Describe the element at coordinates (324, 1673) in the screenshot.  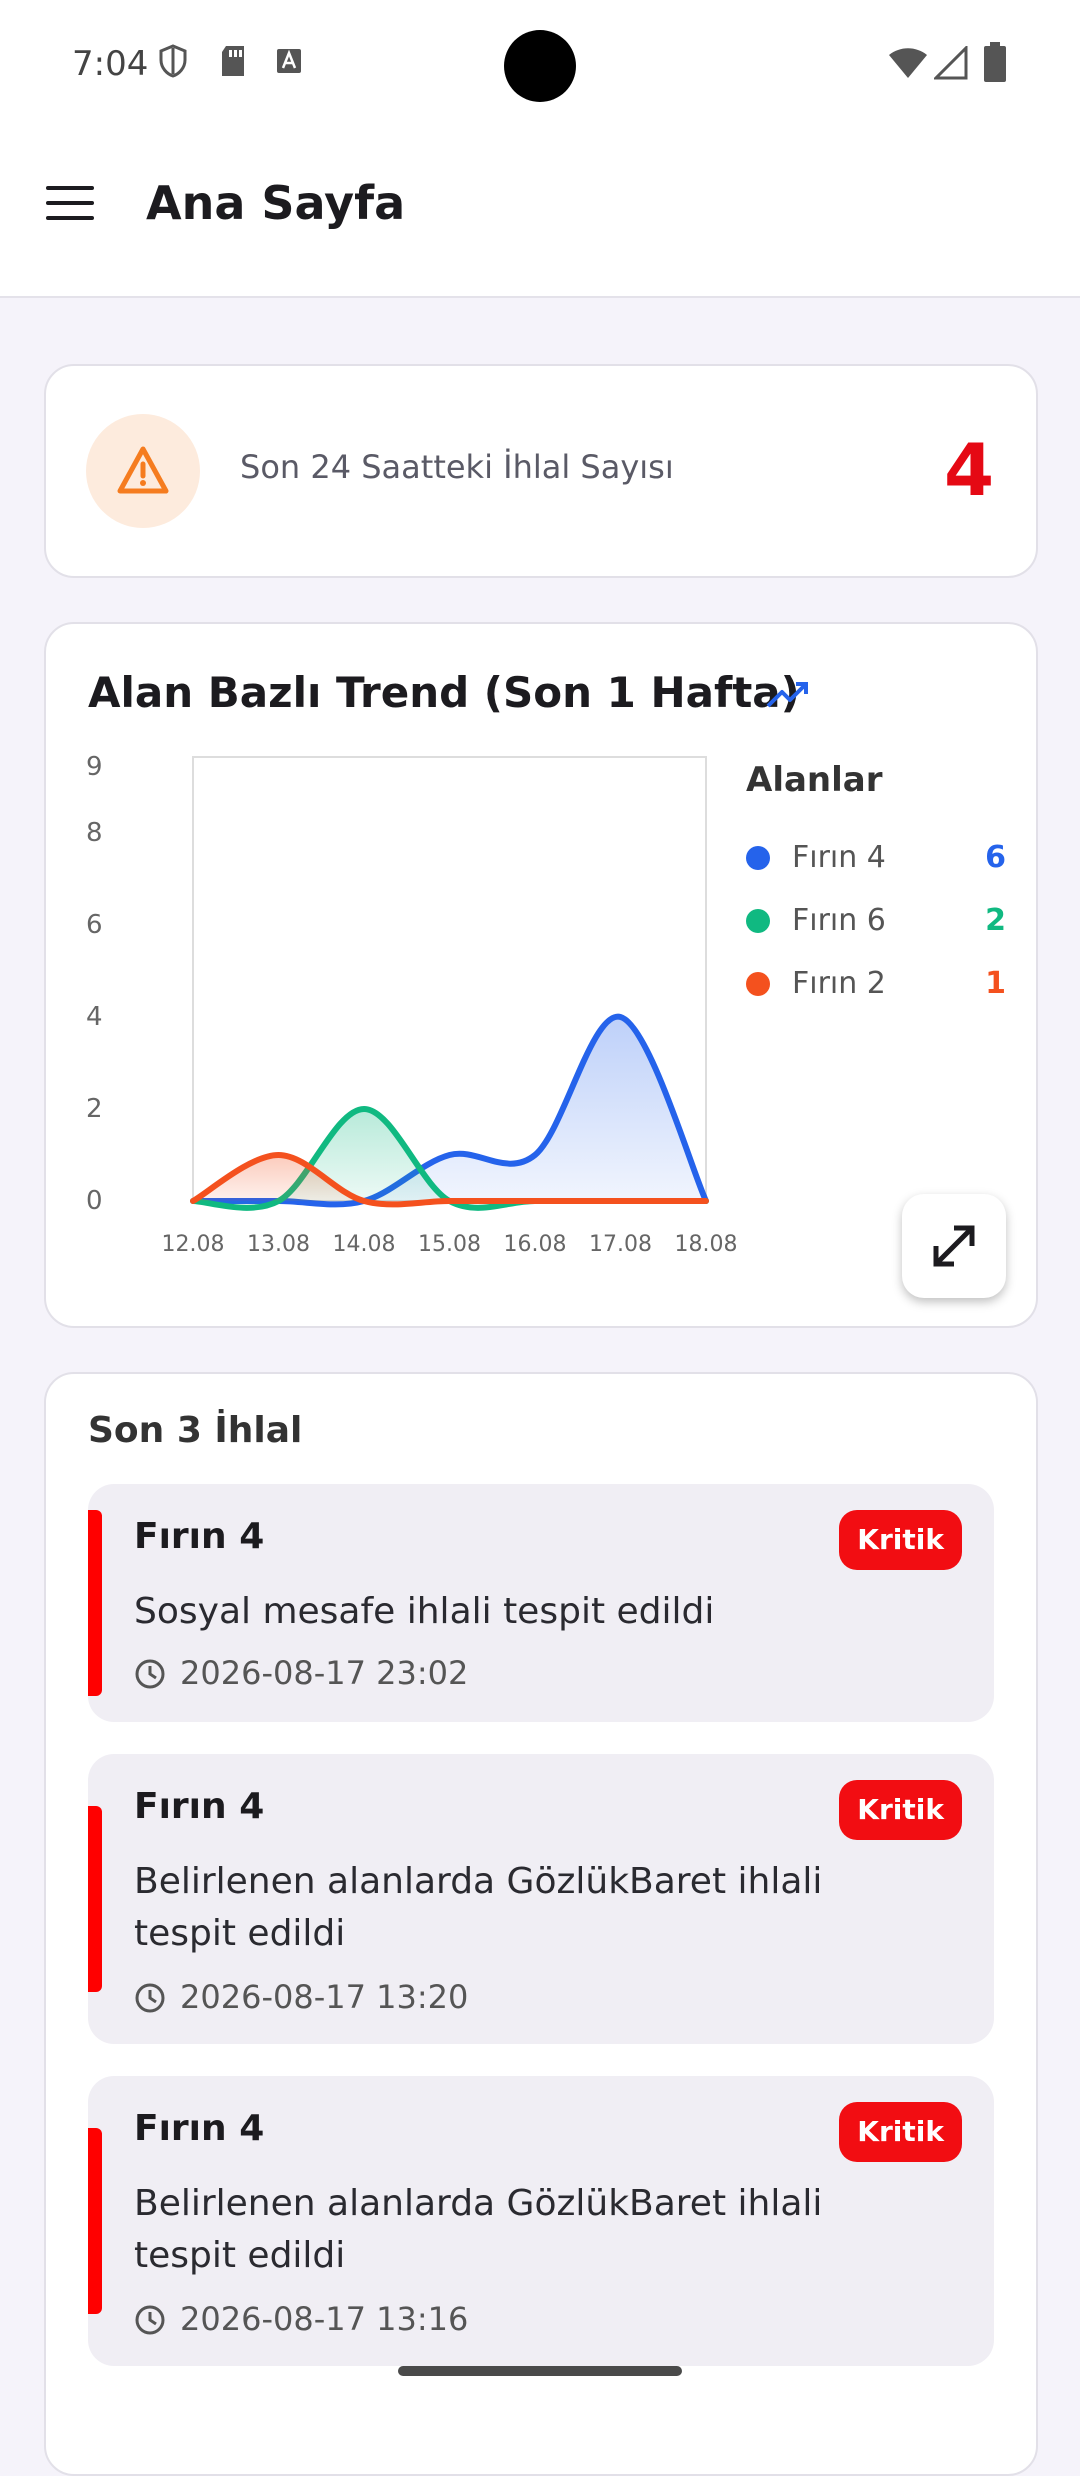
I see `violation-timestamp: 2026-08-17 23:02` at that location.